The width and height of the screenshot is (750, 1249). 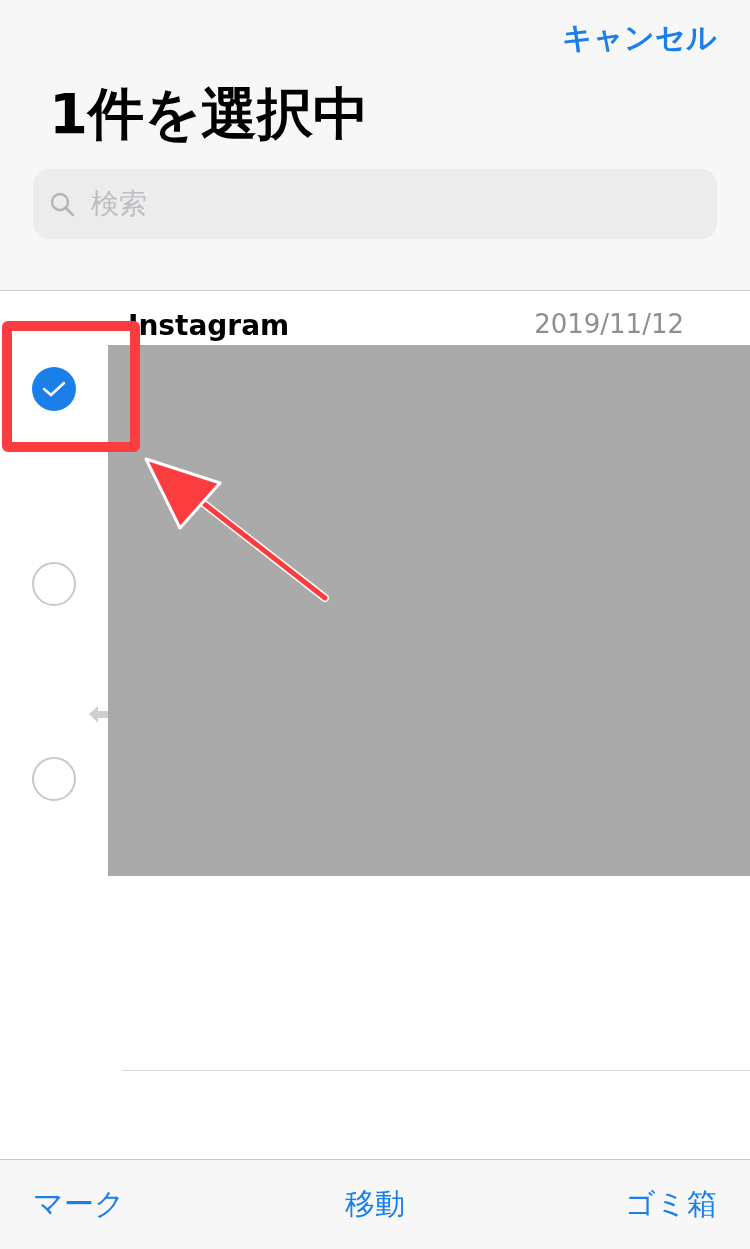 I want to click on toolbar-button: 移動, so click(x=375, y=1204).